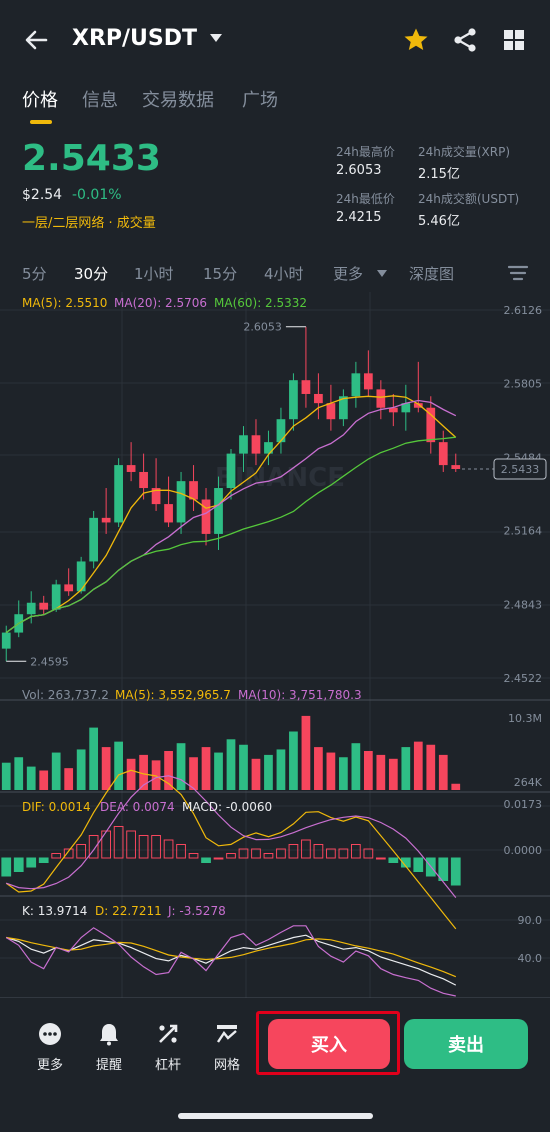 This screenshot has height=1132, width=550. Describe the element at coordinates (34, 273) in the screenshot. I see `interval-5m: 5分` at that location.